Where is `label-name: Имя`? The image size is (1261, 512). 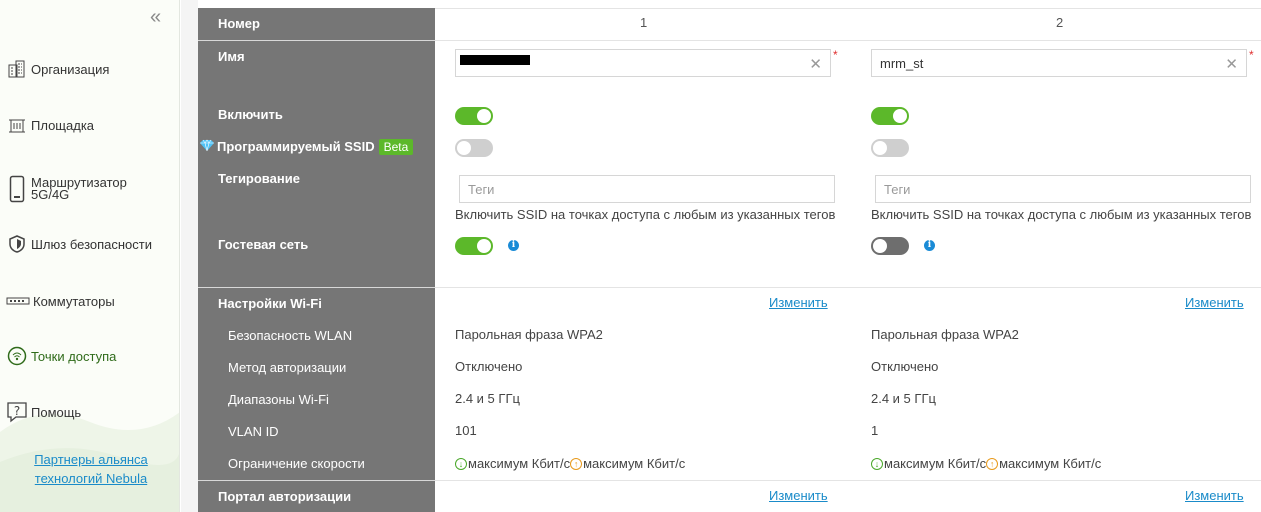
label-name: Имя is located at coordinates (231, 56).